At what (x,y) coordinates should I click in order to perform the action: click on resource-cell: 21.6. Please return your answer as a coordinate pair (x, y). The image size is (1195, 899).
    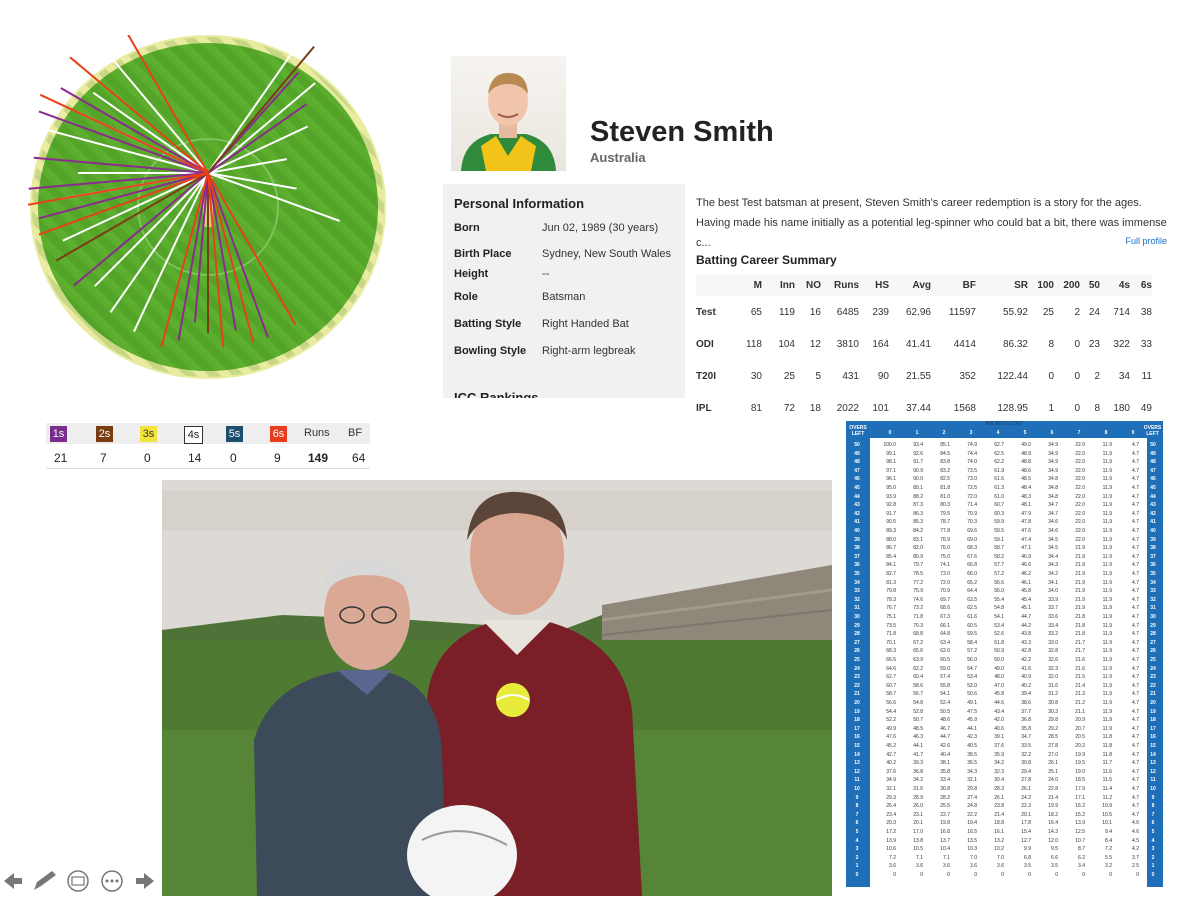
    Looking at the image, I should click on (1080, 668).